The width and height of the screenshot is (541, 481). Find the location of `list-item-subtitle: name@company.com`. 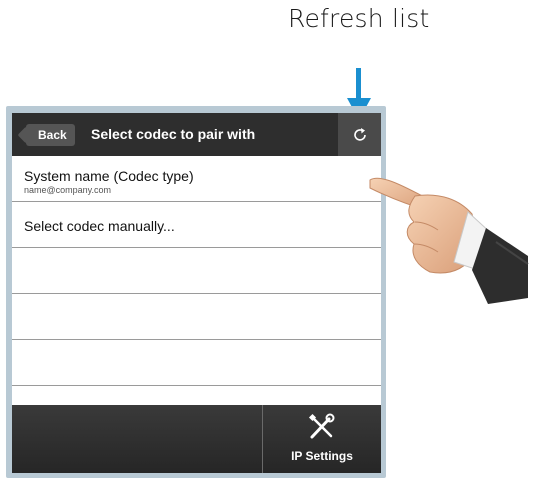

list-item-subtitle: name@company.com is located at coordinates (68, 190).